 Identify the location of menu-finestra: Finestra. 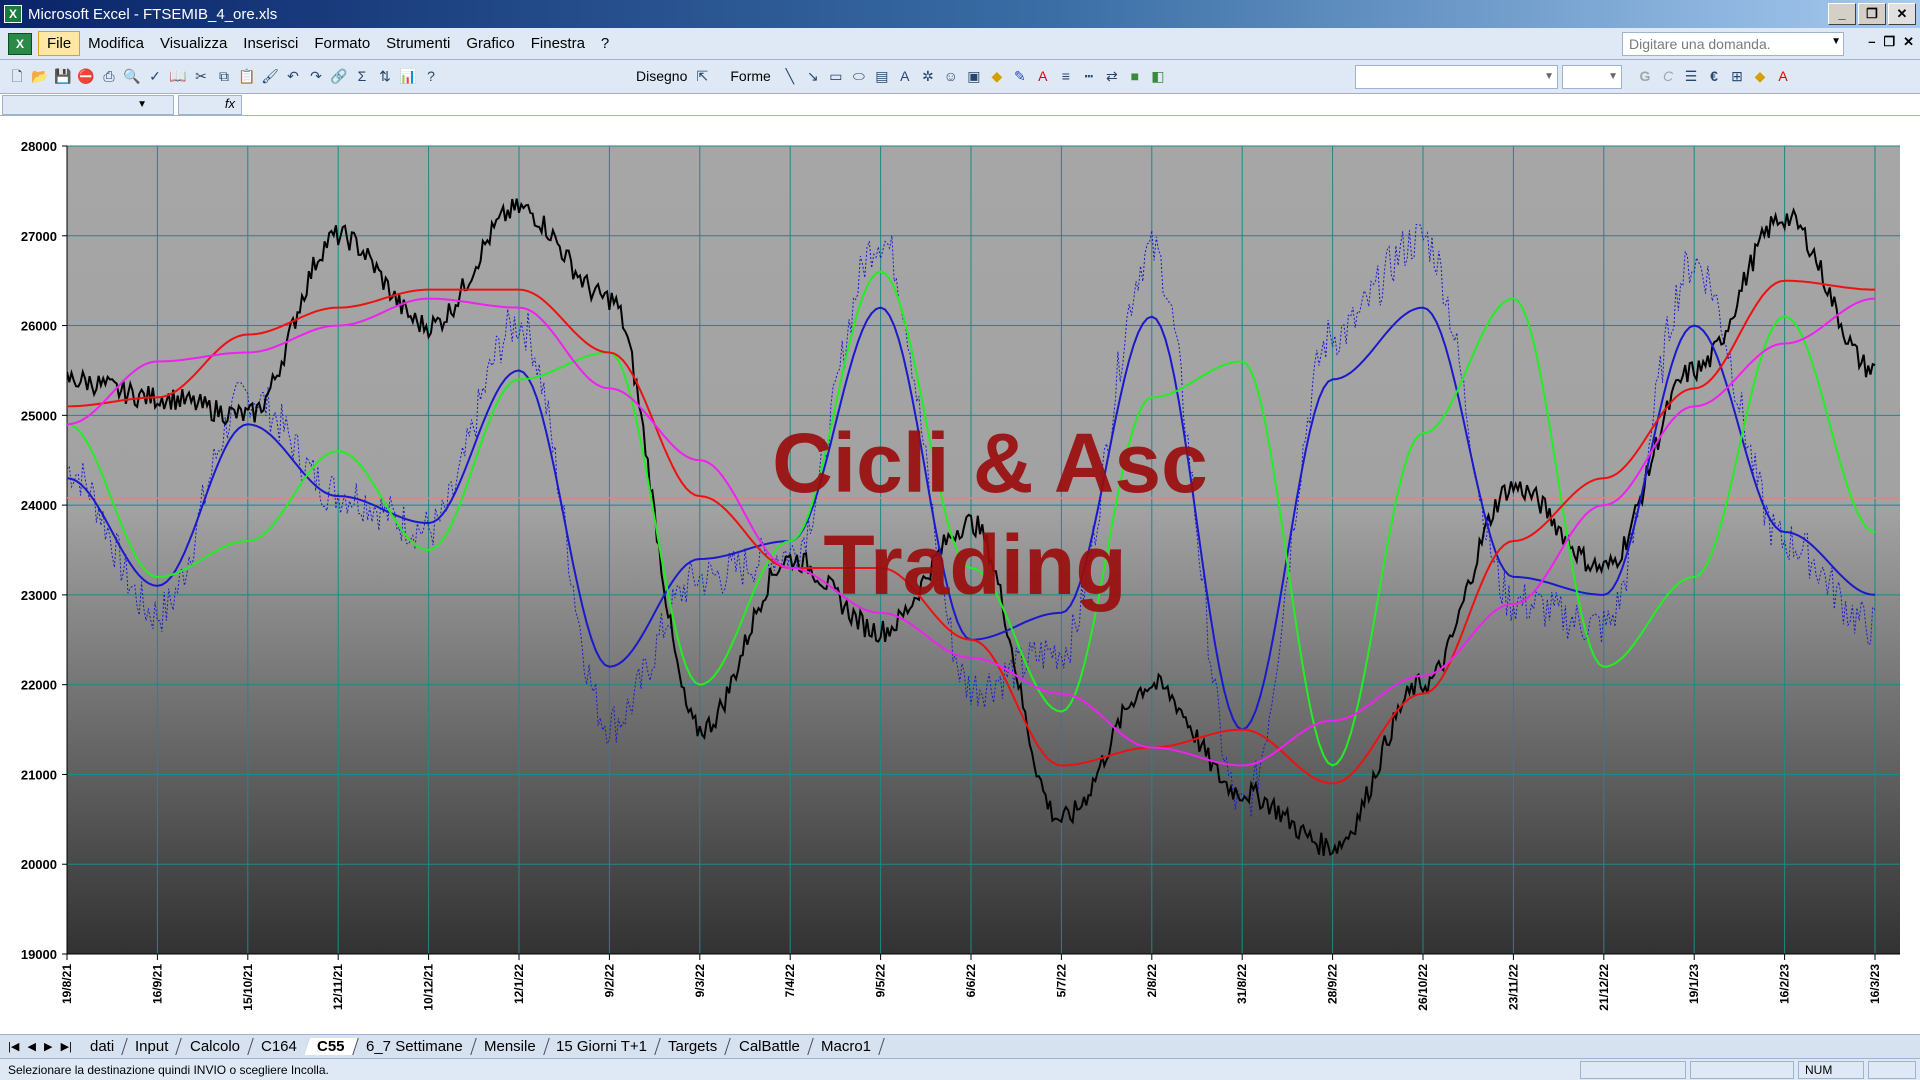
(558, 43).